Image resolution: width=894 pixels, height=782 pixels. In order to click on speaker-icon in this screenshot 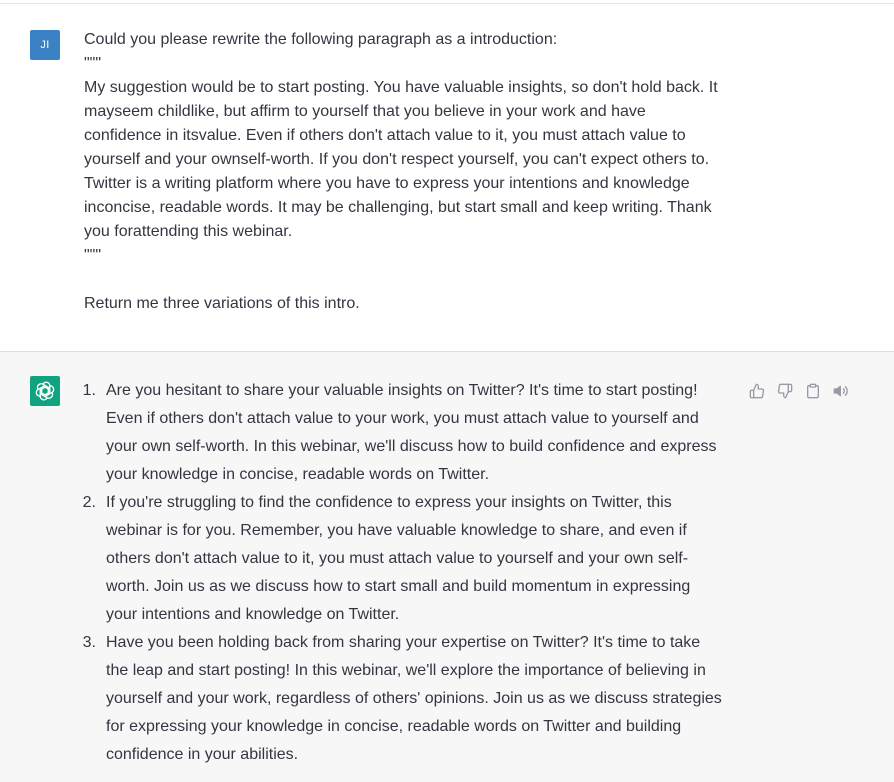, I will do `click(840, 391)`.